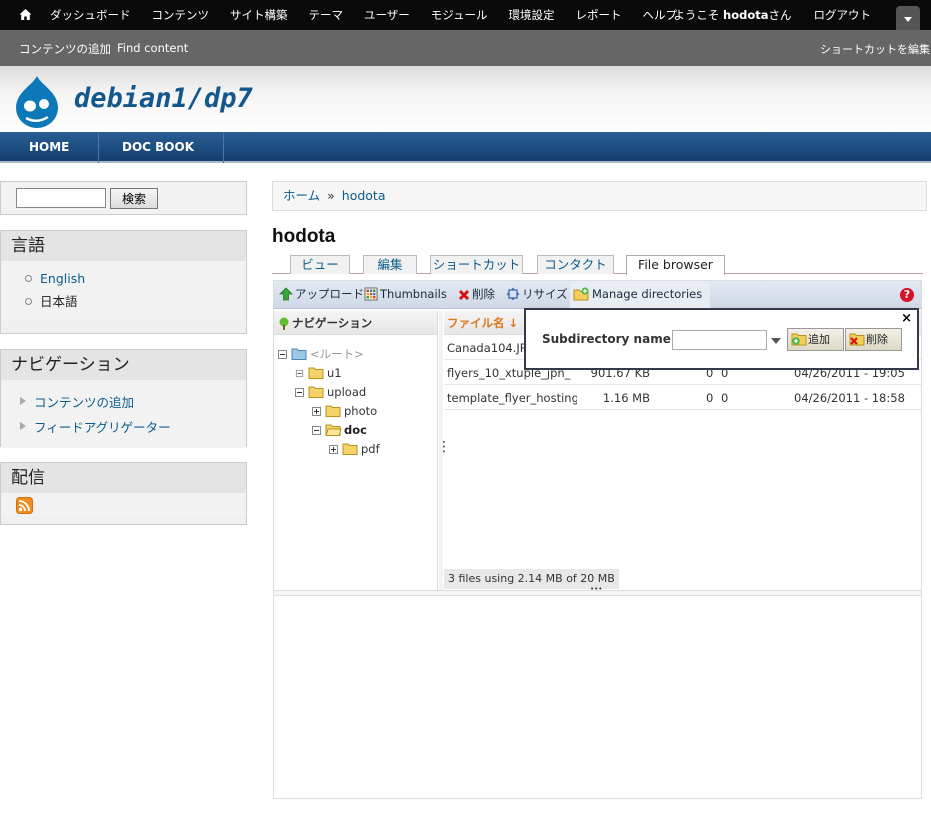 The height and width of the screenshot is (823, 931). Describe the element at coordinates (354, 449) in the screenshot. I see `tree-node-pdf: pdf` at that location.